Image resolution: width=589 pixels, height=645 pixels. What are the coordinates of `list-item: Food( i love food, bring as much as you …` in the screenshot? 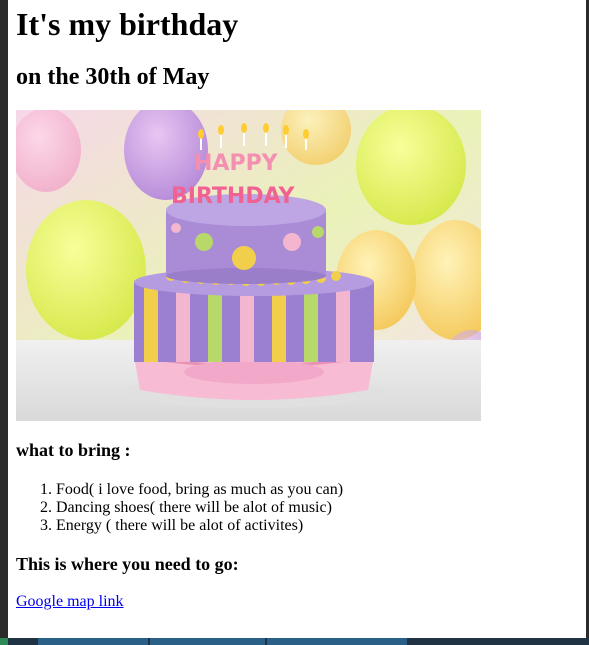 It's located at (199, 490).